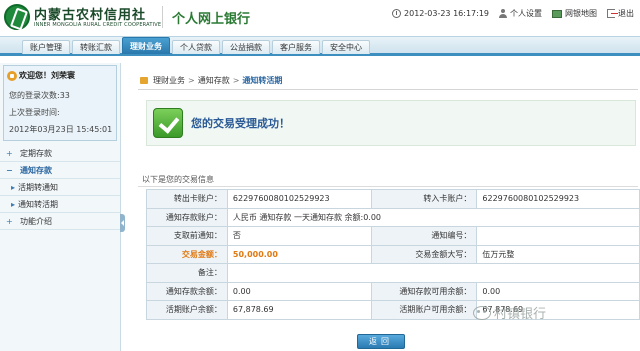 This screenshot has height=351, width=640. What do you see at coordinates (388, 186) in the screenshot?
I see `info-divider` at bounding box center [388, 186].